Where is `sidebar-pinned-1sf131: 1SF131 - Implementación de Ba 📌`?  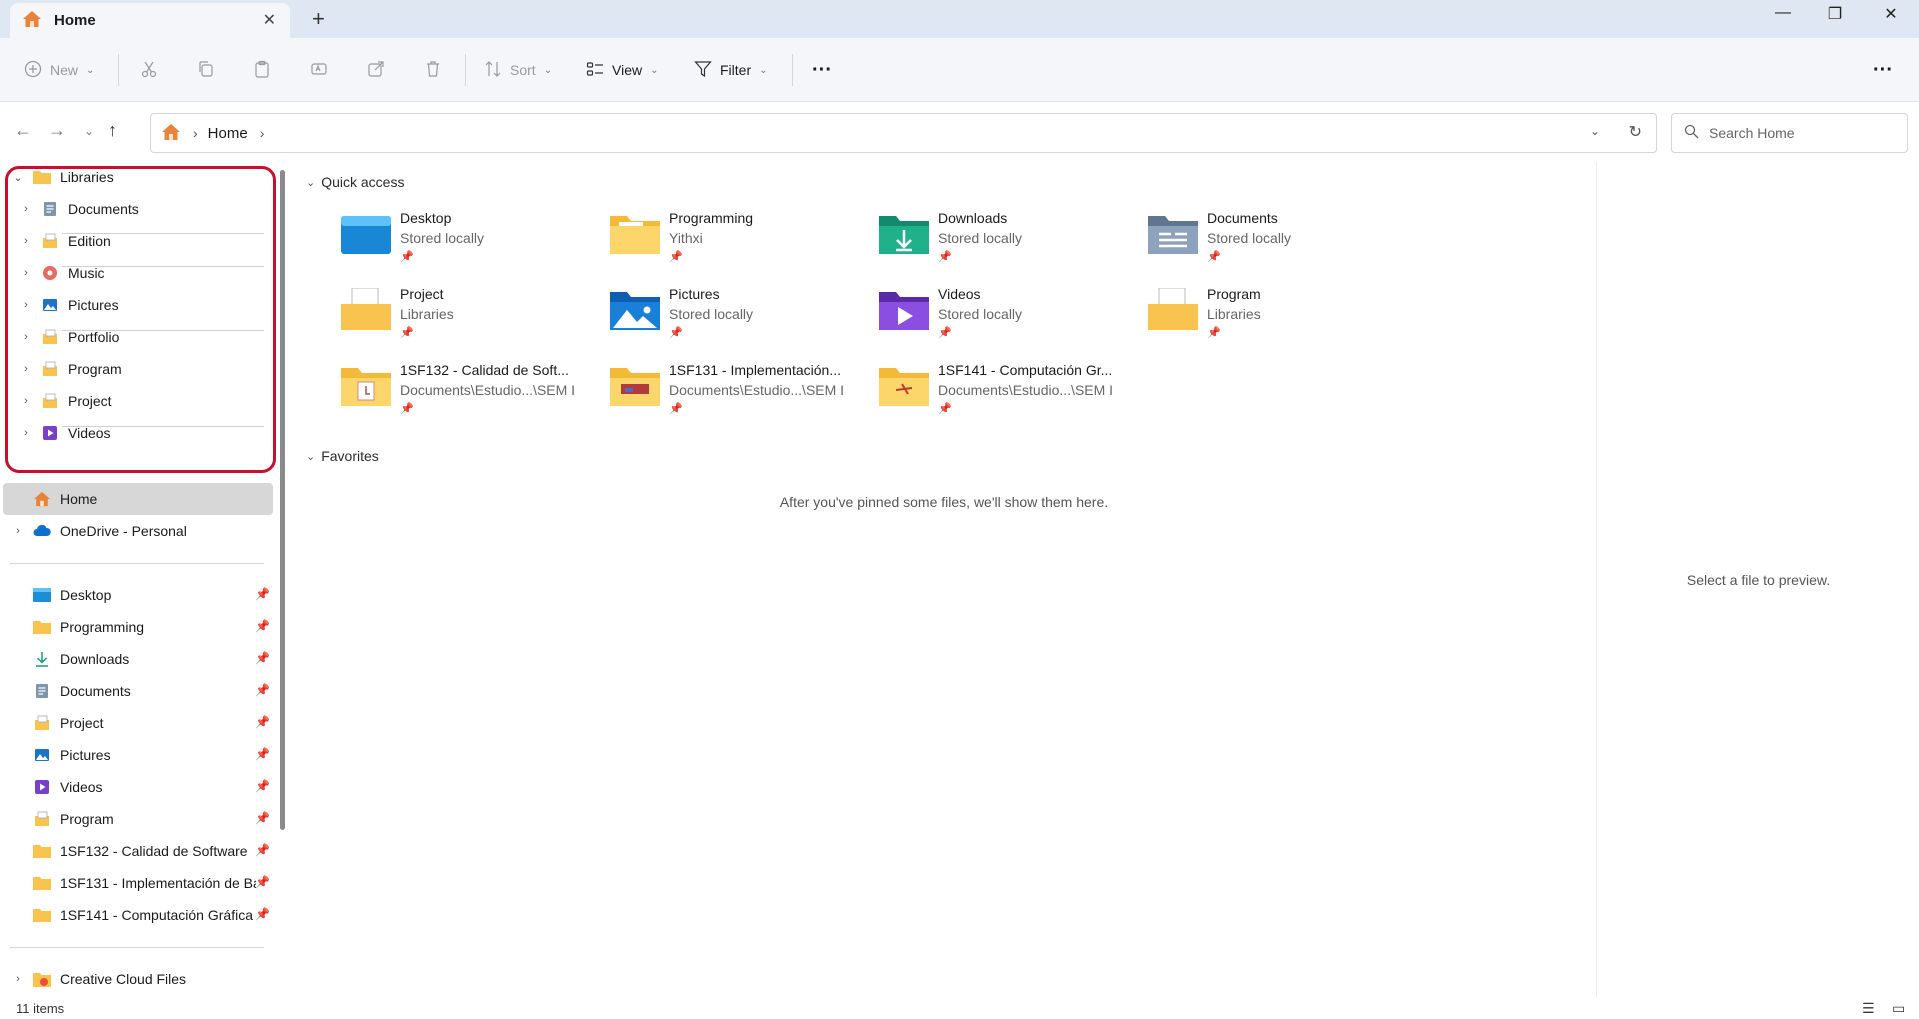
sidebar-pinned-1sf131: 1SF131 - Implementación de Ba 📌 is located at coordinates (140, 883).